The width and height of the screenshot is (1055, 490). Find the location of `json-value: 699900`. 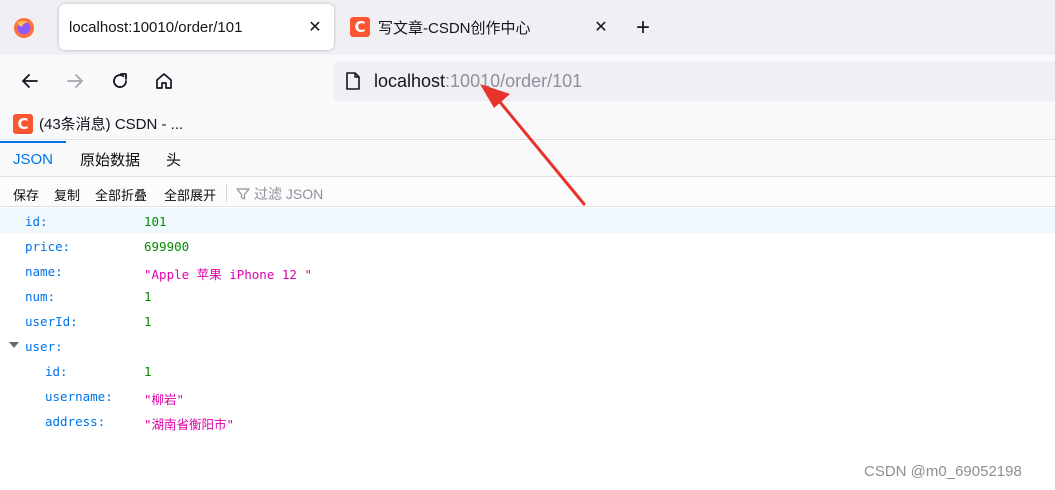

json-value: 699900 is located at coordinates (167, 246).